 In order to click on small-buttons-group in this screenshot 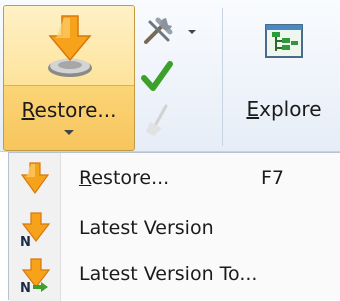, I will do `click(175, 75)`.